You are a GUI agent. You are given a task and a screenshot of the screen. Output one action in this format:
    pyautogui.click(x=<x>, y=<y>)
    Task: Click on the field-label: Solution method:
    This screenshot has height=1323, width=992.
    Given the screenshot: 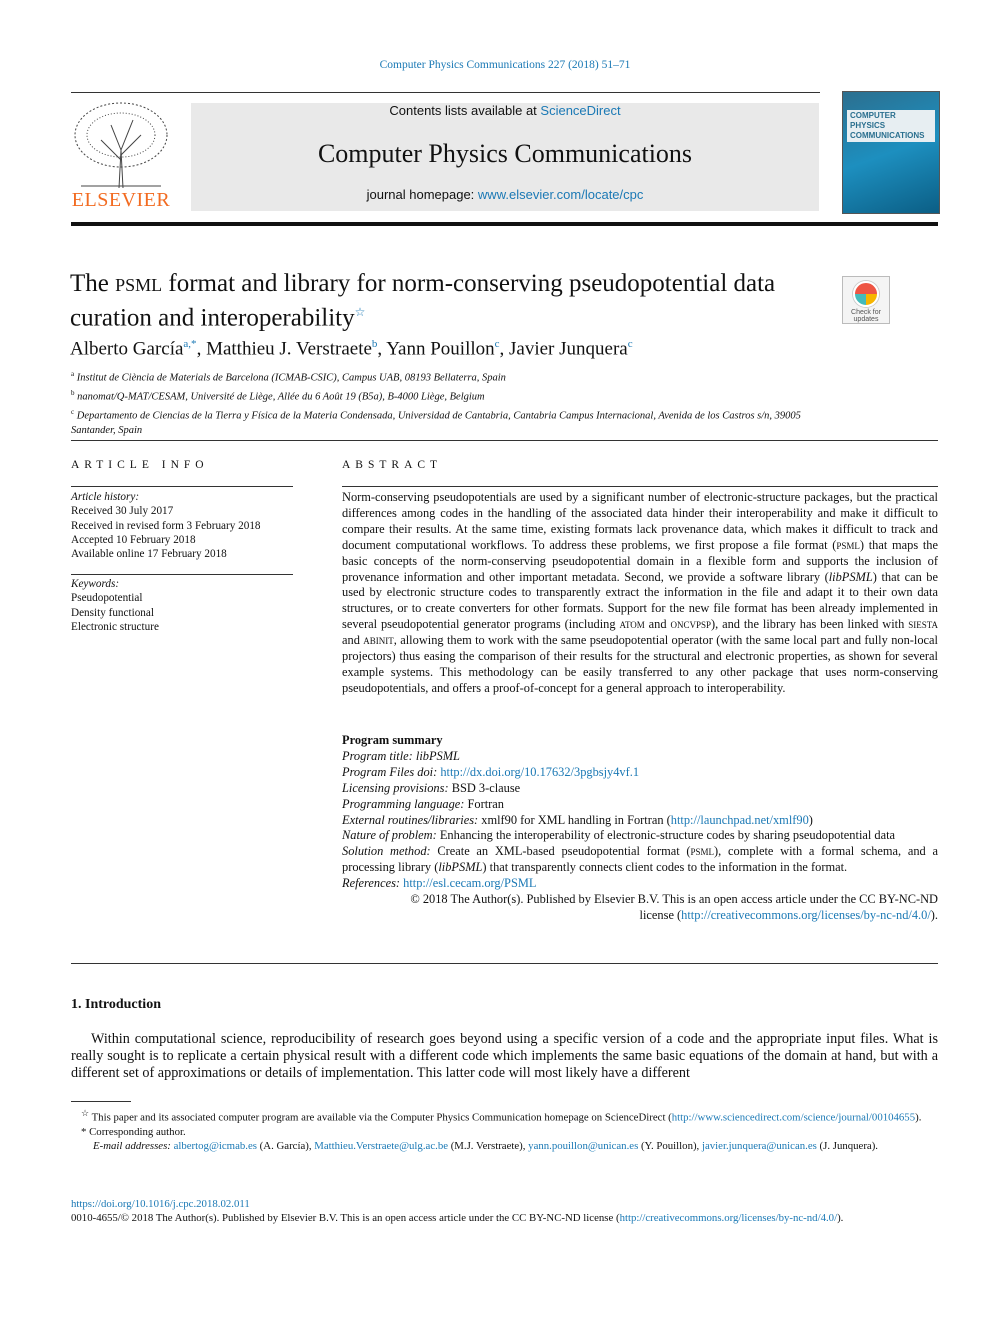 What is the action you would take?
    pyautogui.click(x=386, y=851)
    